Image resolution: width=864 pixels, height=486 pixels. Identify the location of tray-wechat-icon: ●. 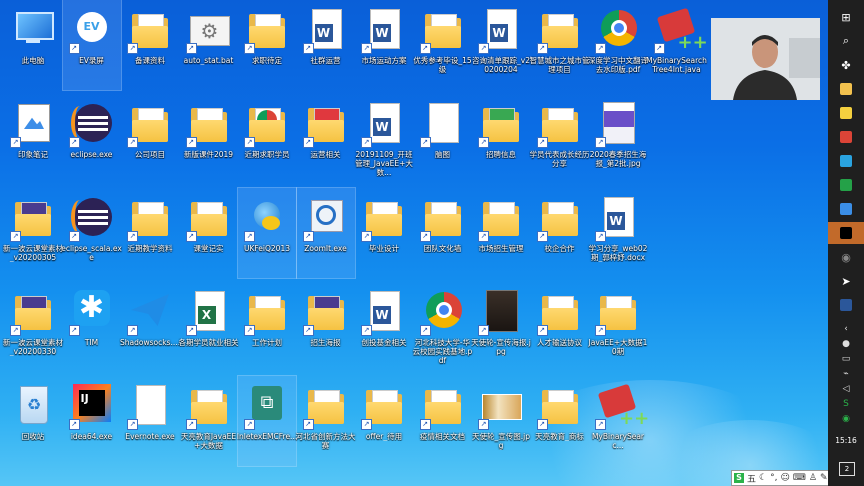
(846, 344).